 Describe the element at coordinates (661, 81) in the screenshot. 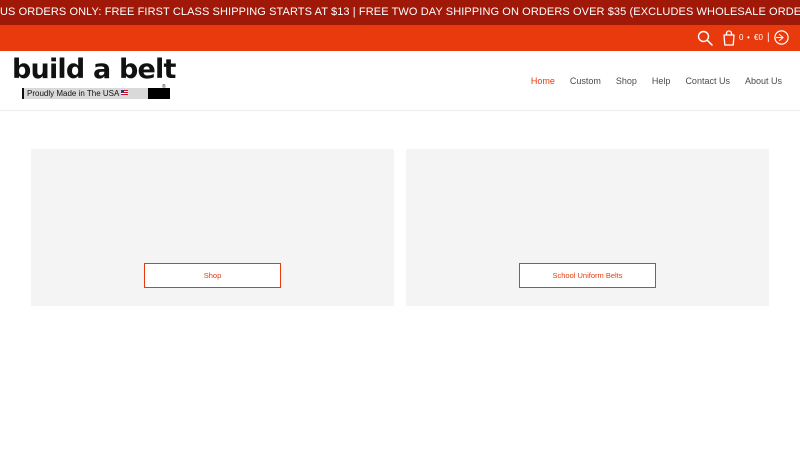

I see `nav-help: Help` at that location.